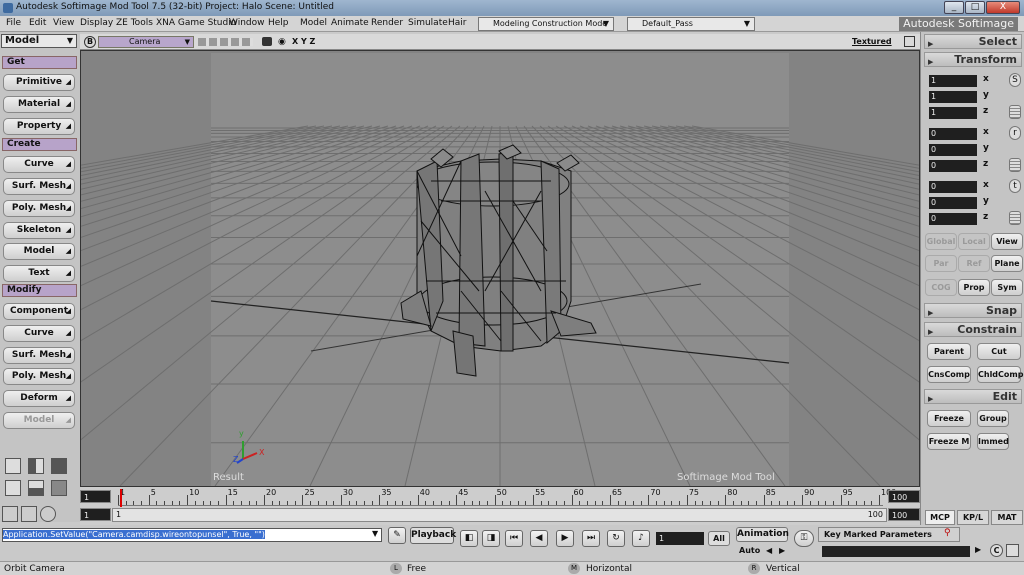 The width and height of the screenshot is (1024, 575). Describe the element at coordinates (941, 263) in the screenshot. I see `par-button: Par` at that location.